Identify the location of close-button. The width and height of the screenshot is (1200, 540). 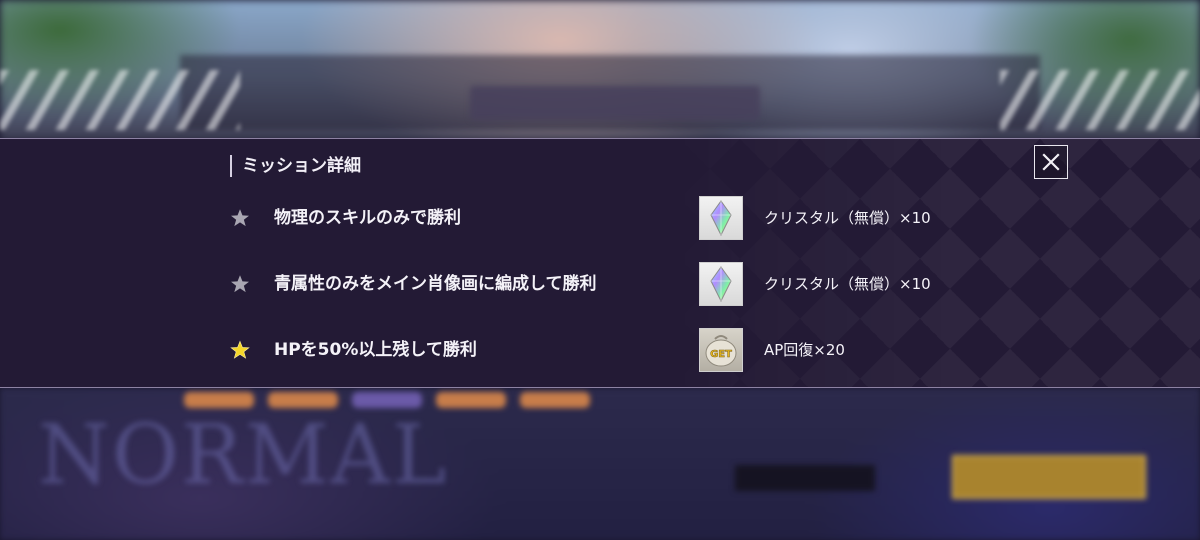
(1051, 162).